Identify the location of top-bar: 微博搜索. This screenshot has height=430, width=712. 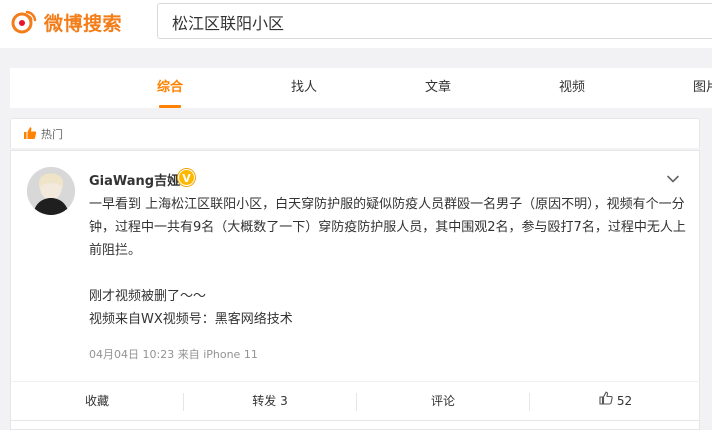
(356, 24).